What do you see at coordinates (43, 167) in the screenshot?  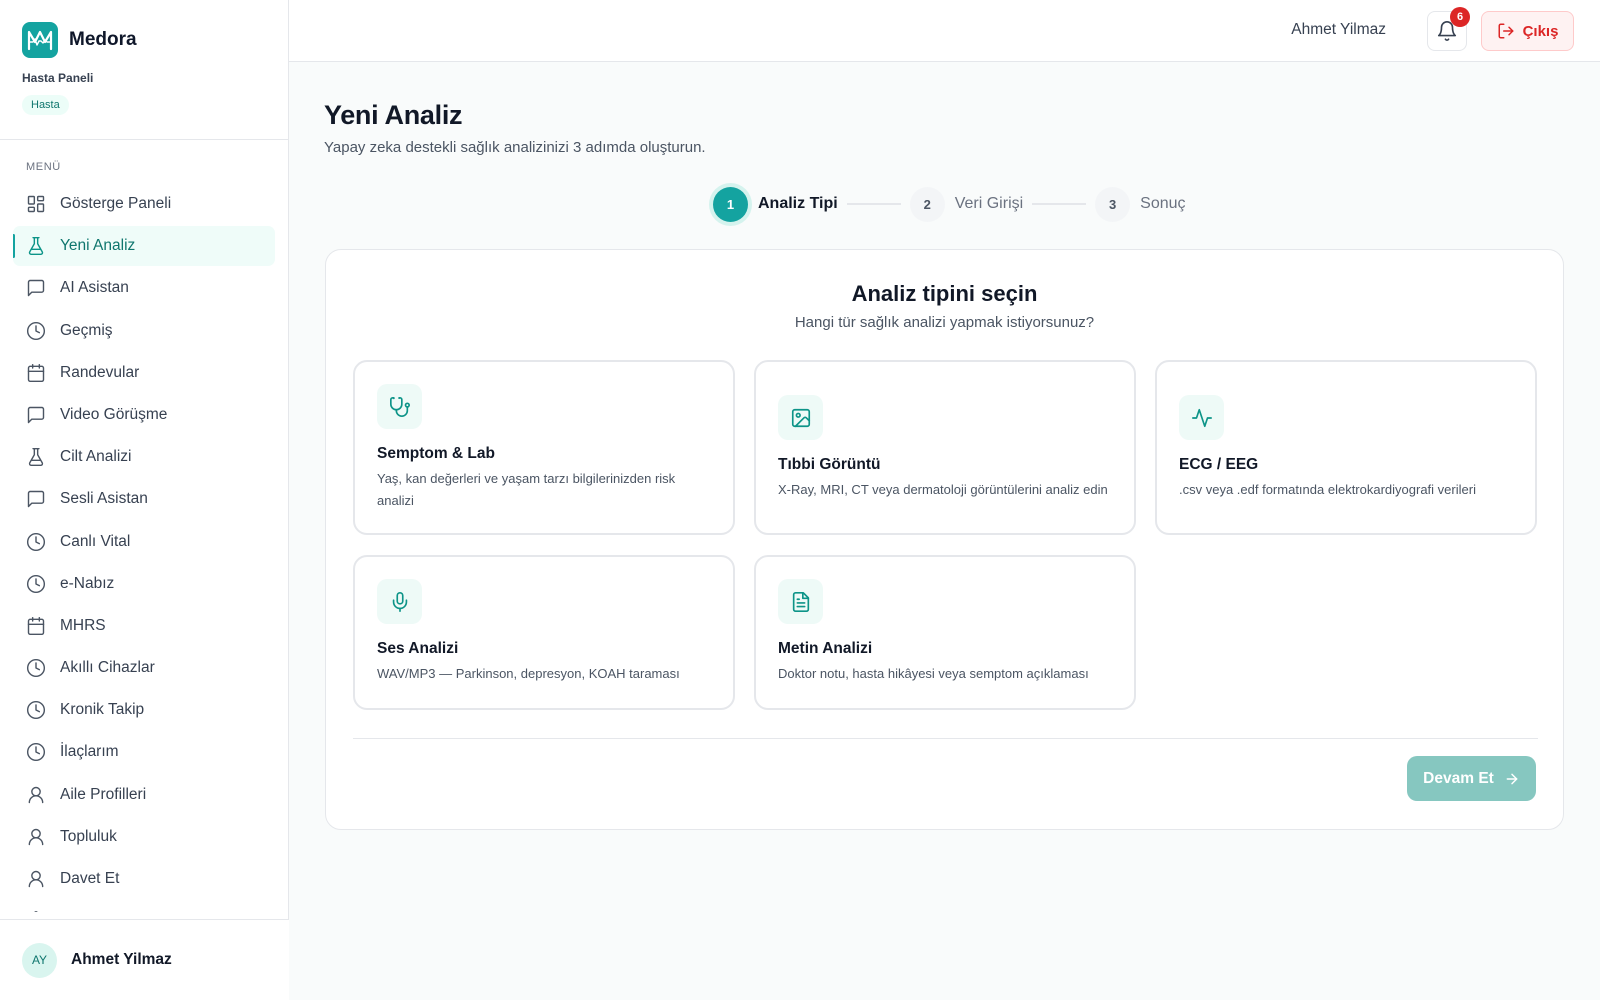 I see `menu-title: MENÜ` at bounding box center [43, 167].